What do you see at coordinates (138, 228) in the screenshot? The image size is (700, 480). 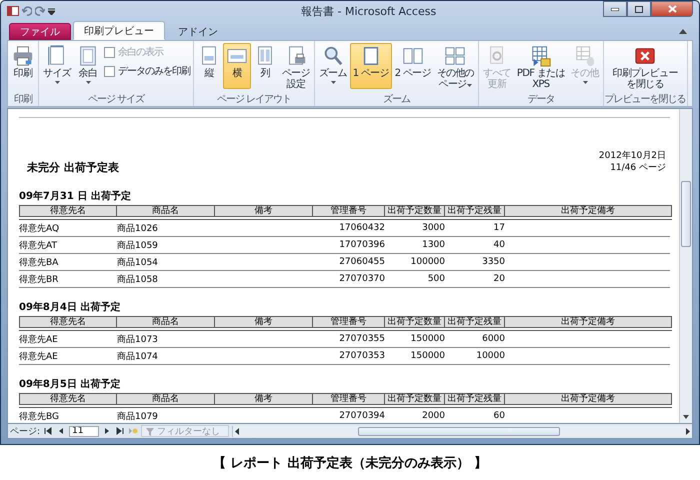 I see `table-cell-text: 商品1026` at bounding box center [138, 228].